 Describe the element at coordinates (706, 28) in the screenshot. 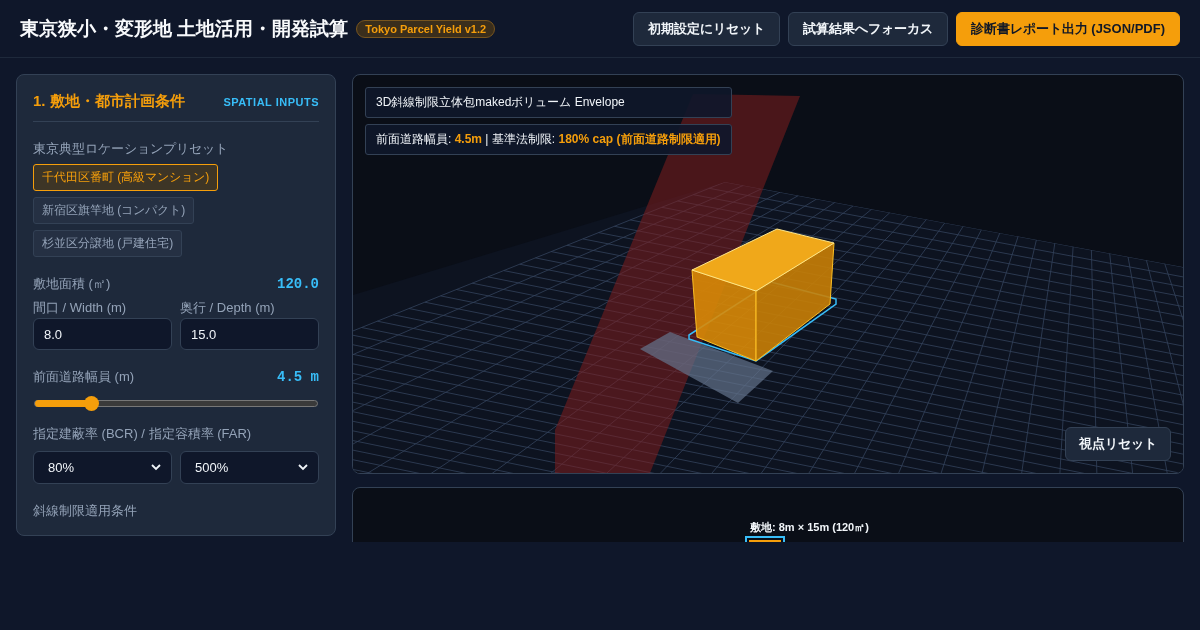

I see `header-button: 初期設定にリセット` at that location.